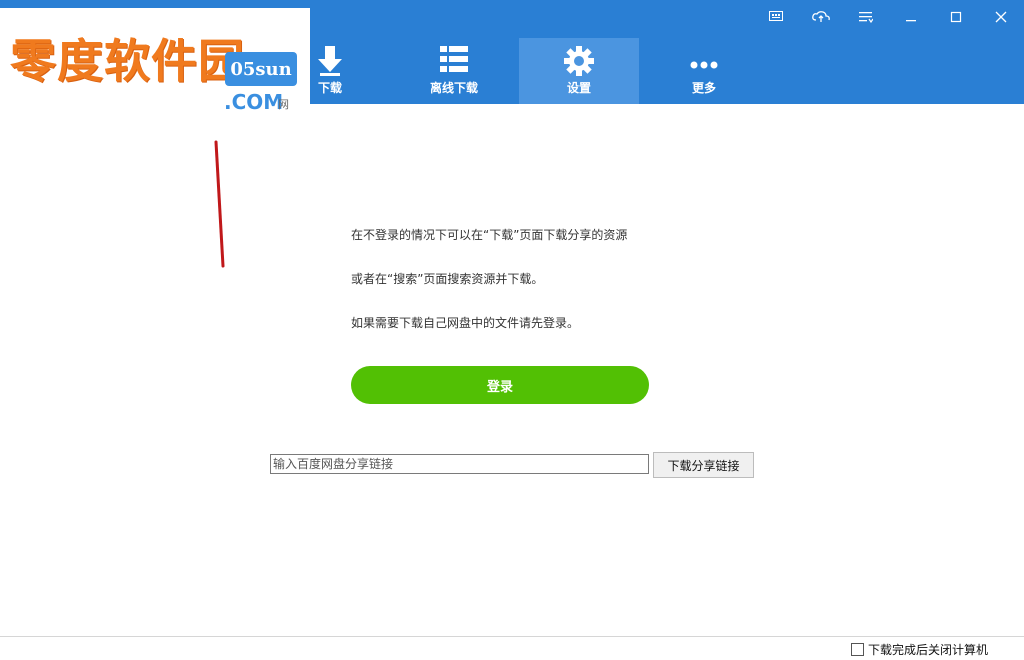  I want to click on shutdown-label: 下载完成后关闭计算机, so click(928, 650).